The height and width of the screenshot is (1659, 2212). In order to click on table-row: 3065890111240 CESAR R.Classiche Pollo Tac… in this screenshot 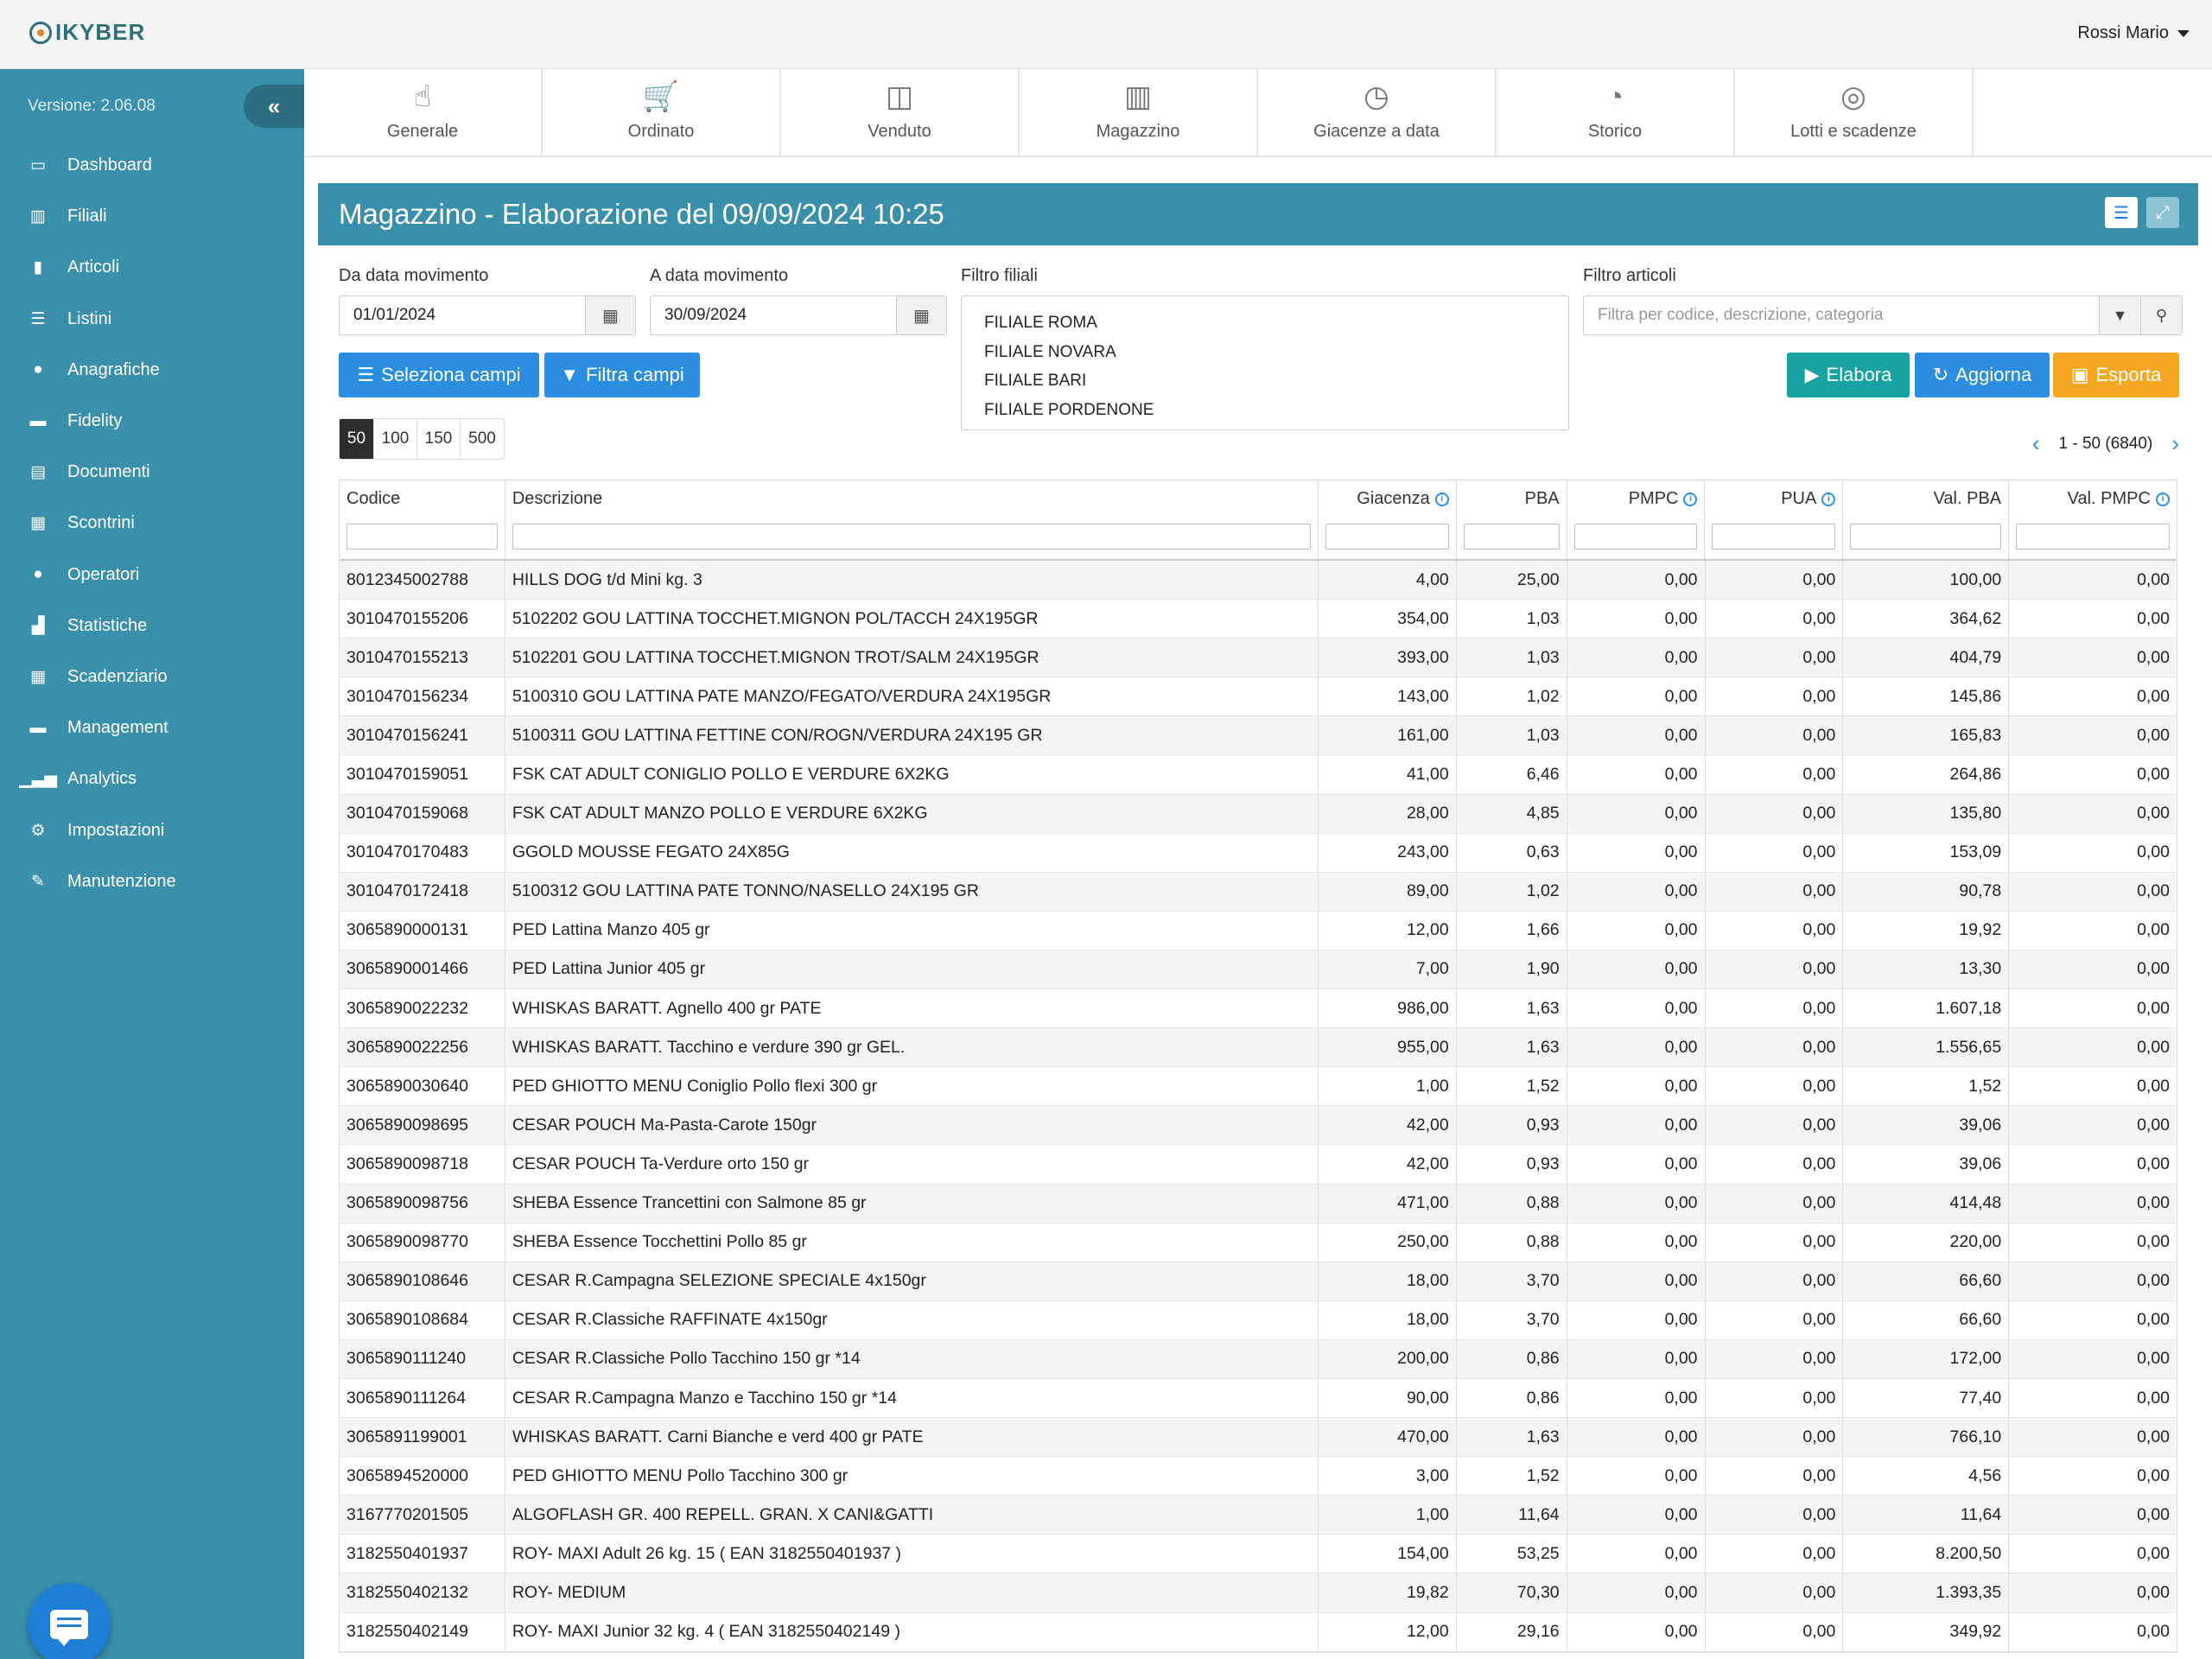, I will do `click(1258, 1359)`.